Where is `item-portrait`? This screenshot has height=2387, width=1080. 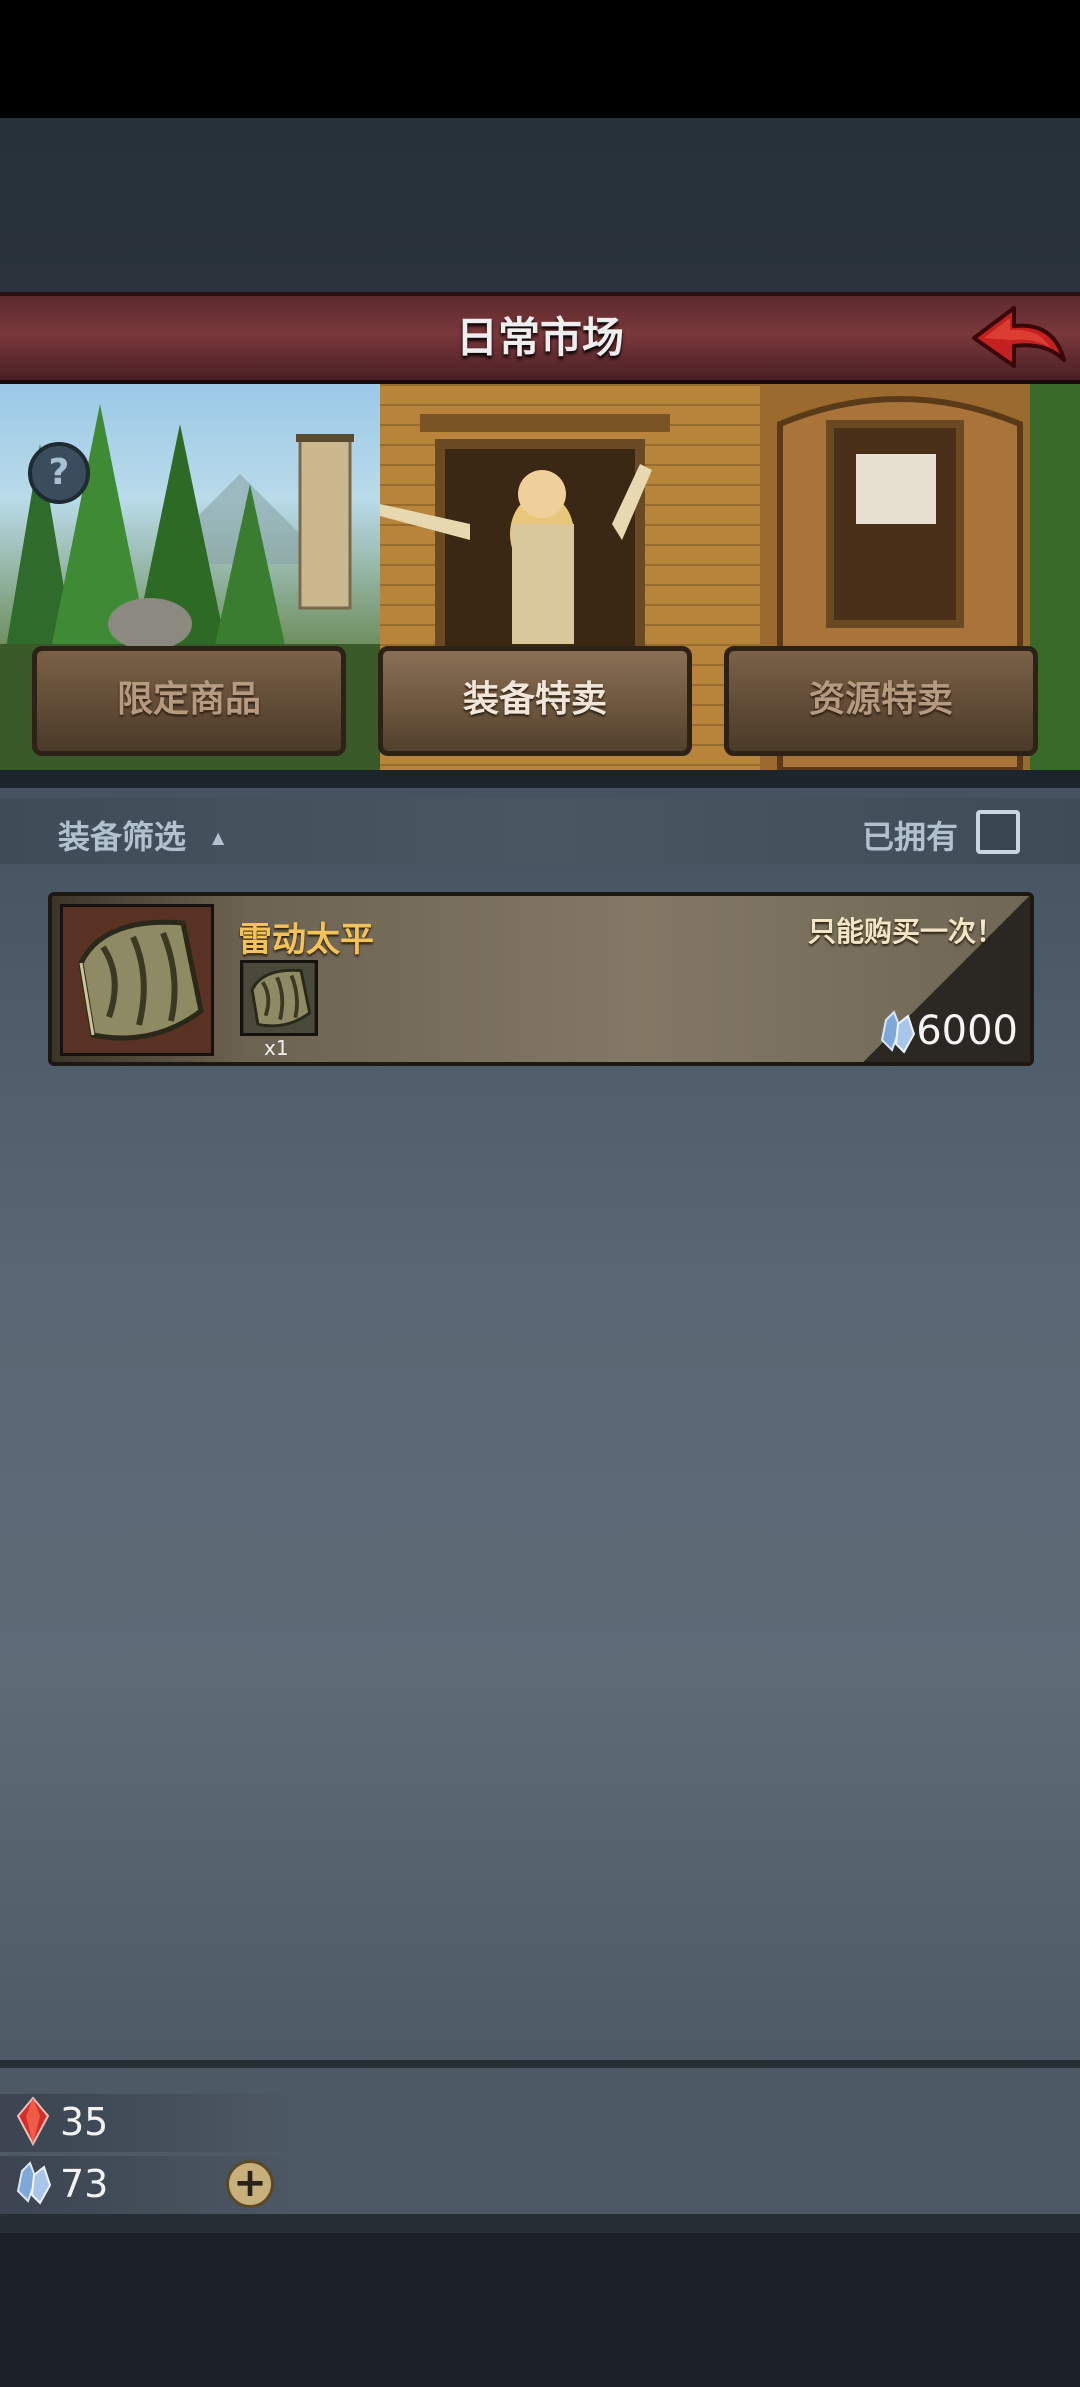 item-portrait is located at coordinates (137, 980).